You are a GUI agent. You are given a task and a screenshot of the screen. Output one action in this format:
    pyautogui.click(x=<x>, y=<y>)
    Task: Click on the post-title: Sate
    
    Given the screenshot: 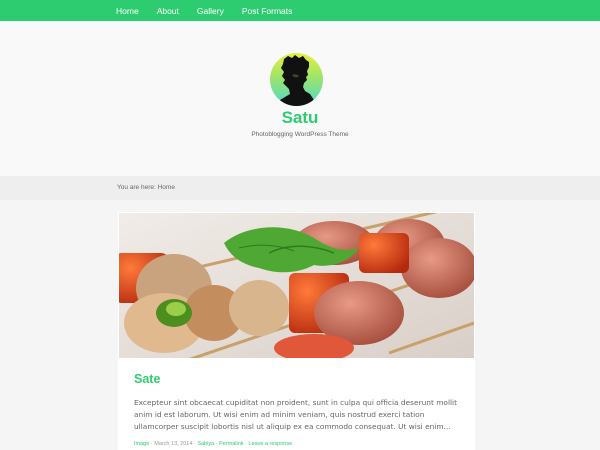 What is the action you would take?
    pyautogui.click(x=147, y=379)
    